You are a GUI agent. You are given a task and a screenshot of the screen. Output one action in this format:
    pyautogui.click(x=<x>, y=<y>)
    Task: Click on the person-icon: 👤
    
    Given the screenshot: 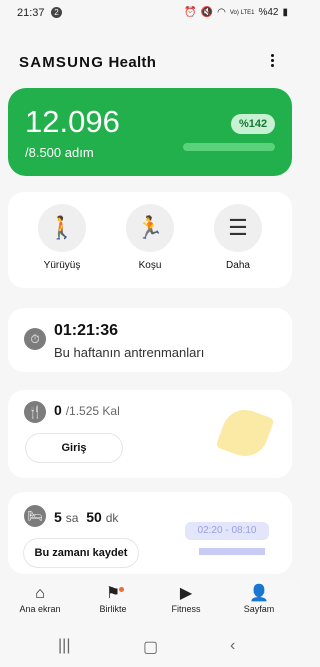 What is the action you would take?
    pyautogui.click(x=259, y=593)
    